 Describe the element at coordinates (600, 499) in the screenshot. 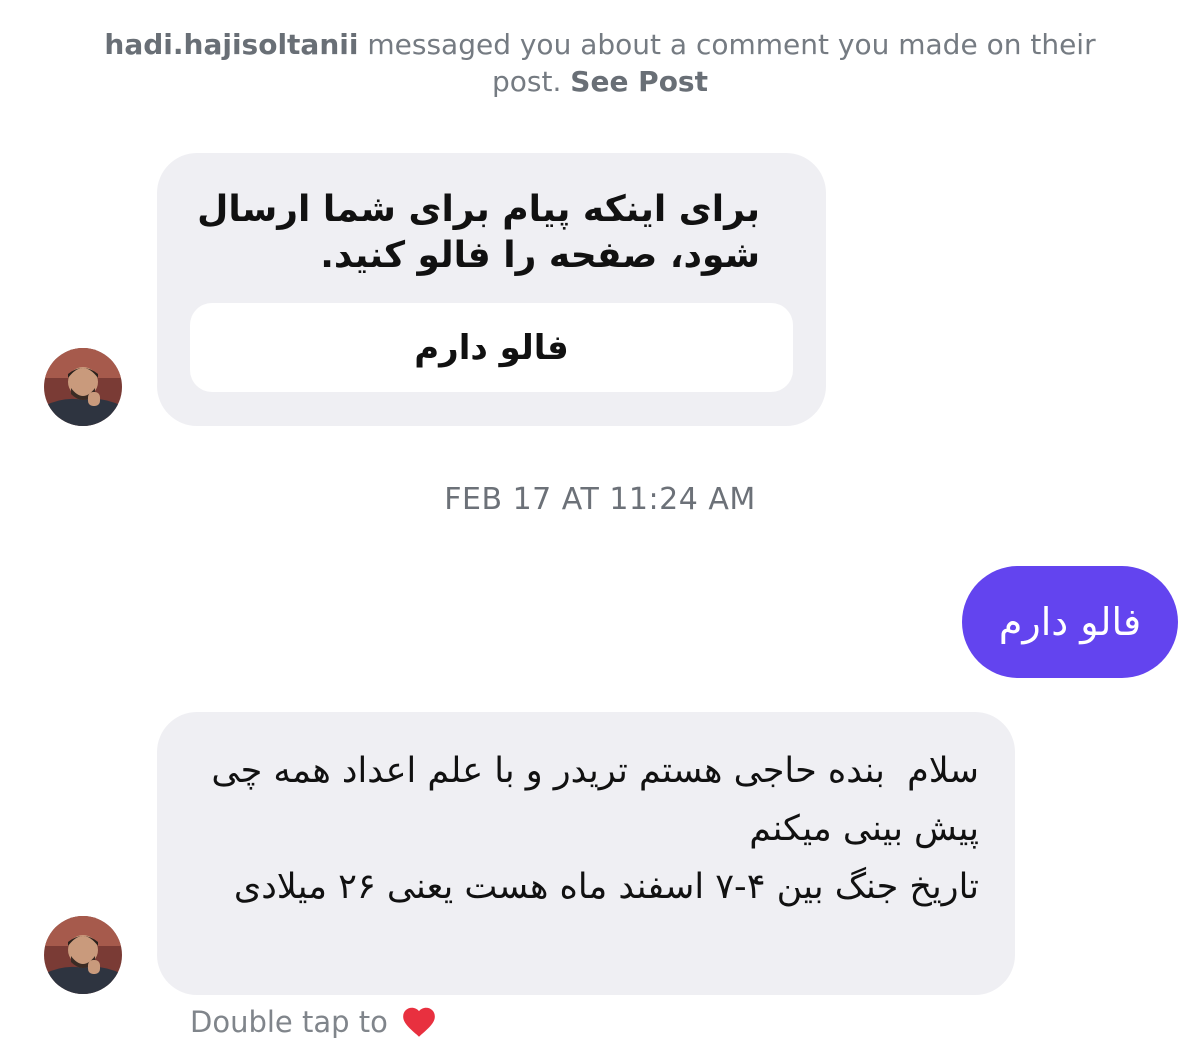

I see `message-timestamp: FEB 17 AT 11:24 AM` at that location.